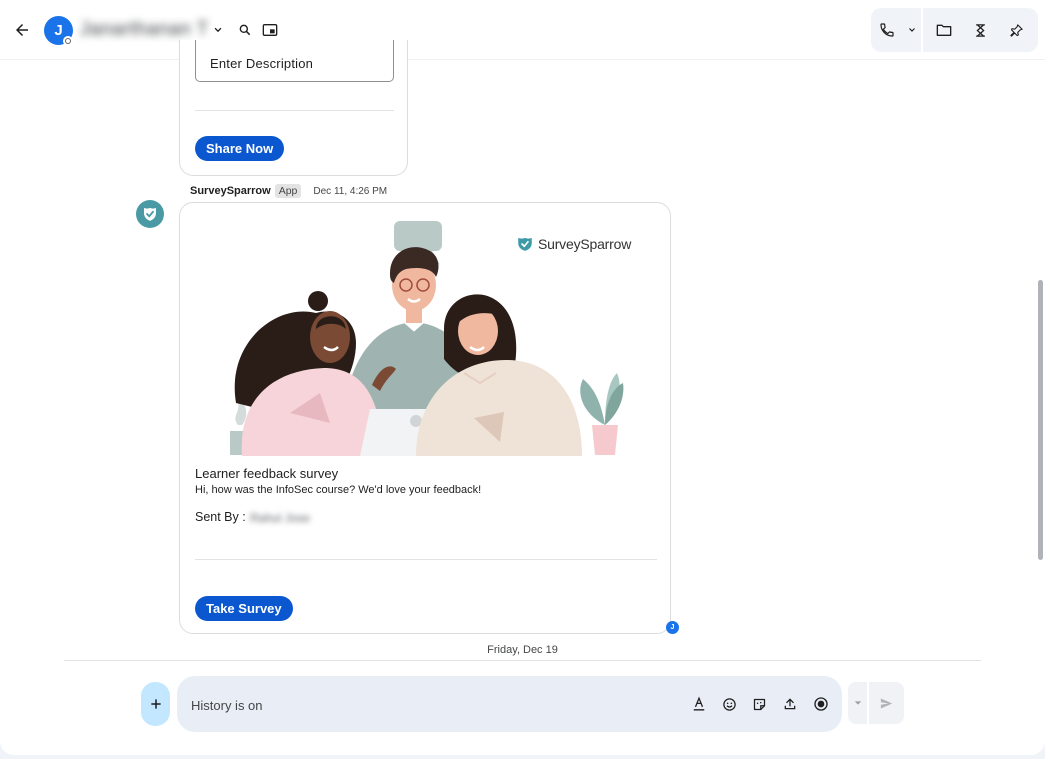 This screenshot has width=1045, height=759. I want to click on arrow-back-icon, so click(22, 30).